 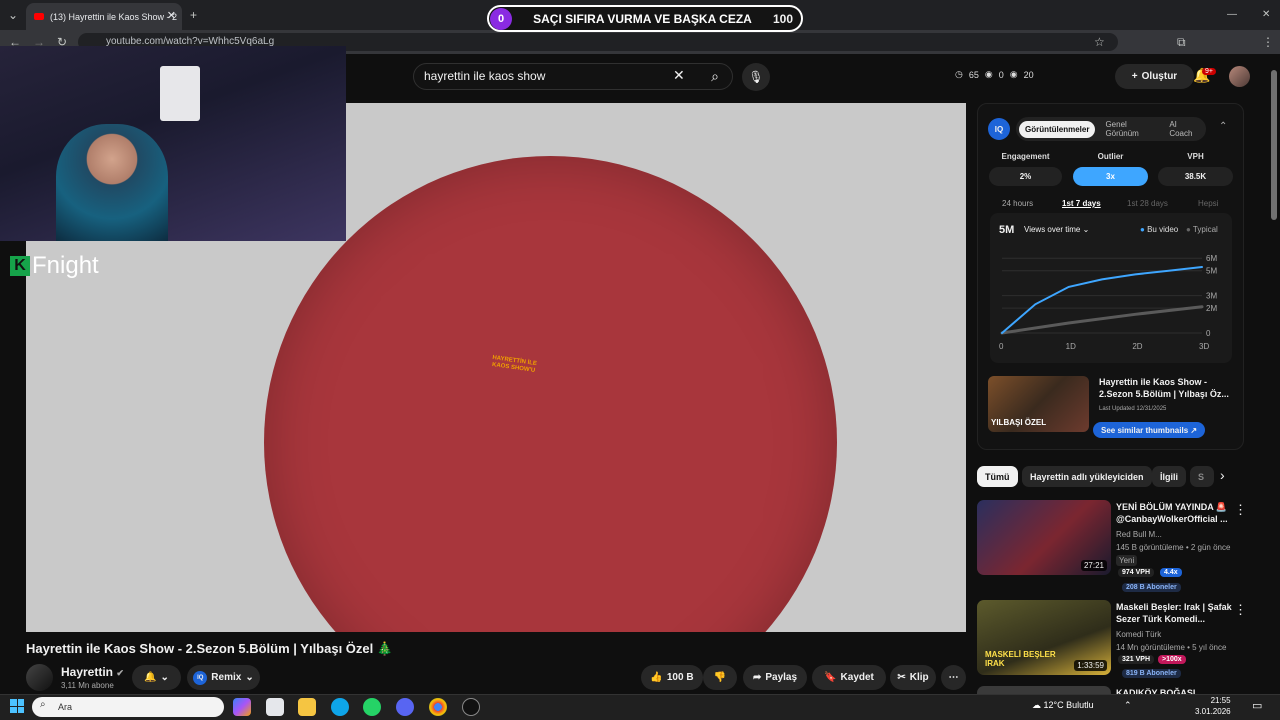 What do you see at coordinates (275, 707) in the screenshot?
I see `store-icon` at bounding box center [275, 707].